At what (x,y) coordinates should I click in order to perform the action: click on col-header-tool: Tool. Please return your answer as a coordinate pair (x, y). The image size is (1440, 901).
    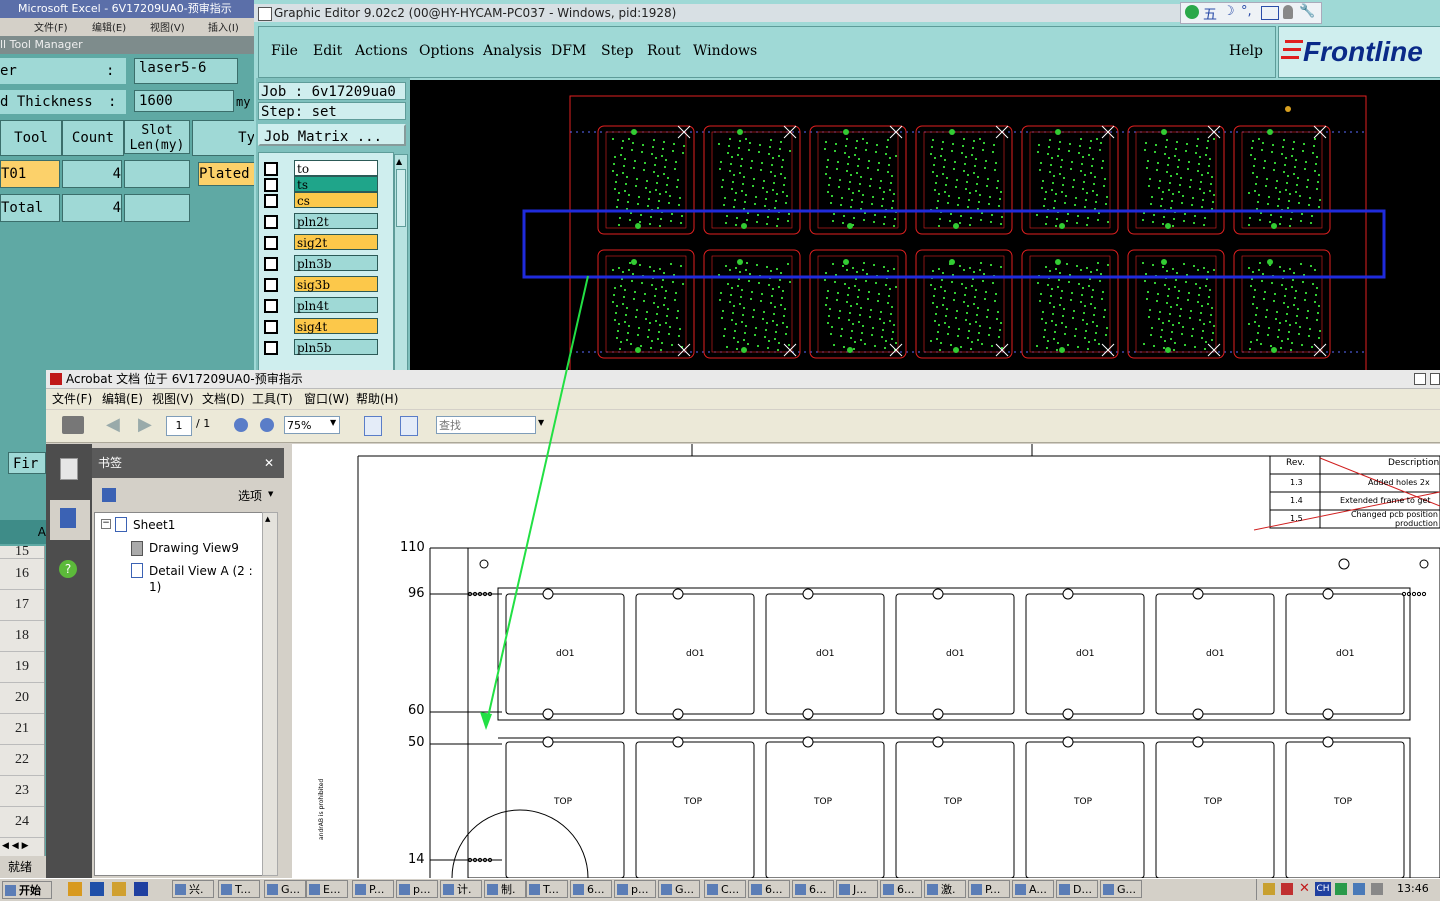
    Looking at the image, I should click on (31, 138).